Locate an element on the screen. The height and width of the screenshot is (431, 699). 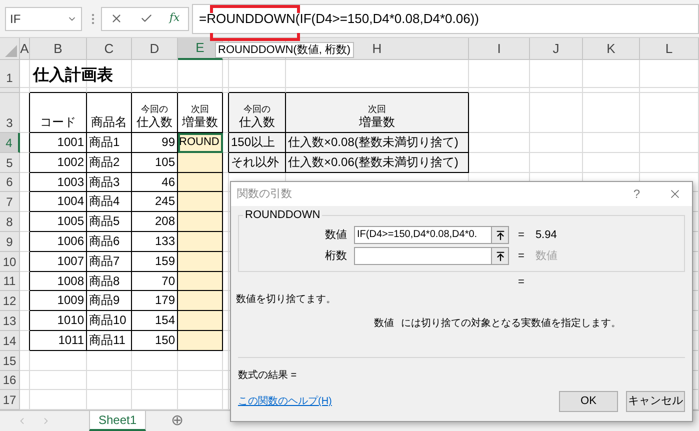
argument-result: 数値 is located at coordinates (546, 256).